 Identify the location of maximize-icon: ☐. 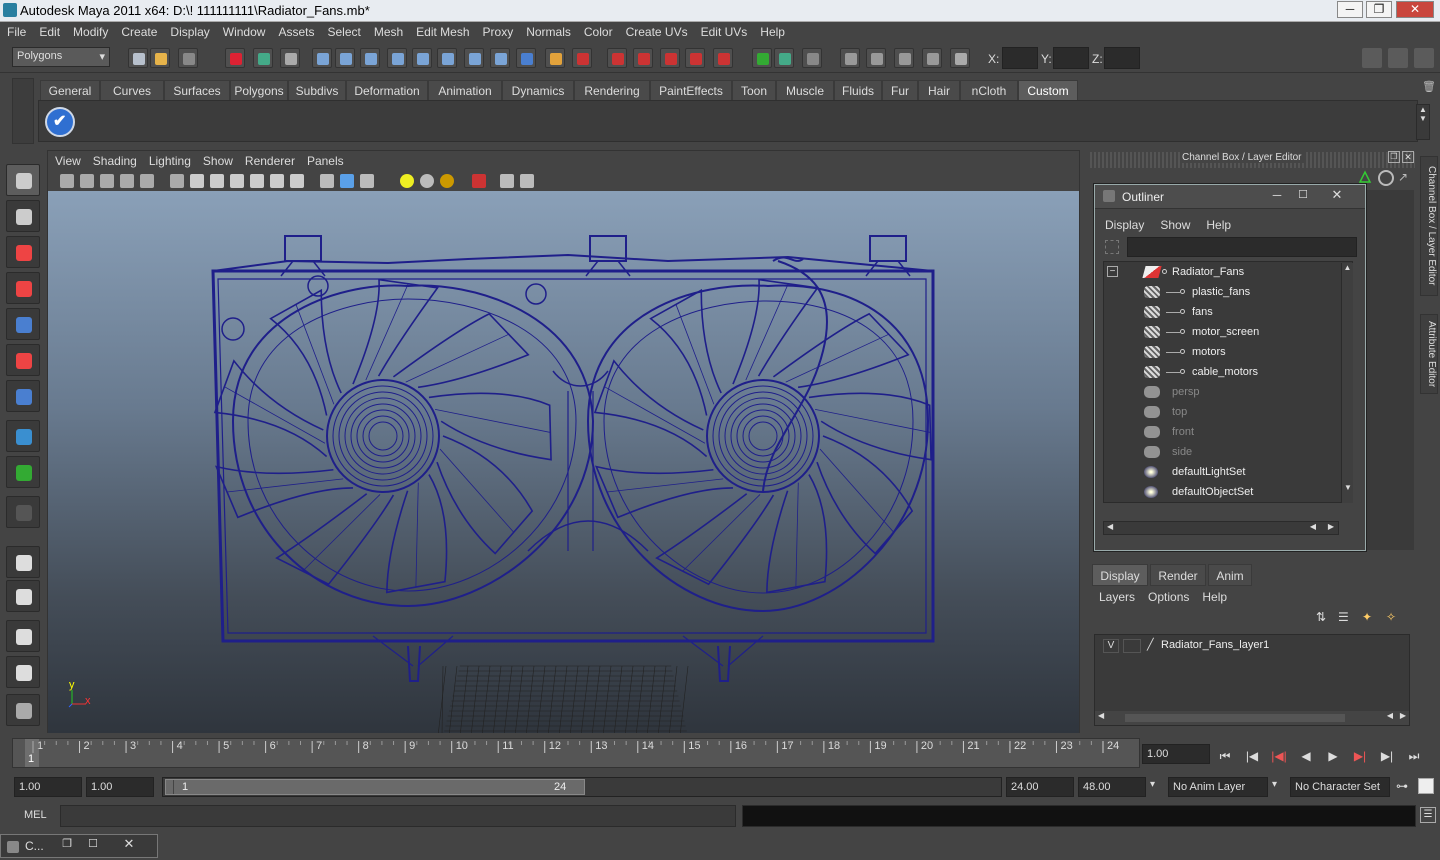
(93, 843).